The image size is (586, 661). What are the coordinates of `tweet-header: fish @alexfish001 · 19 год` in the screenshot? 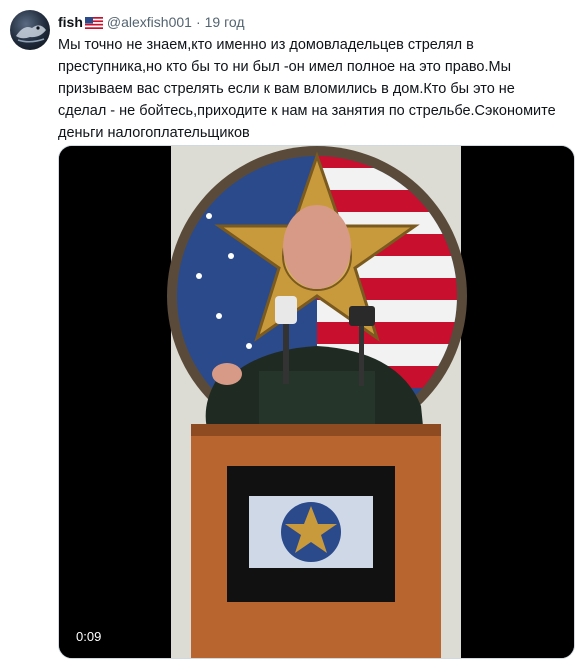 It's located at (151, 22).